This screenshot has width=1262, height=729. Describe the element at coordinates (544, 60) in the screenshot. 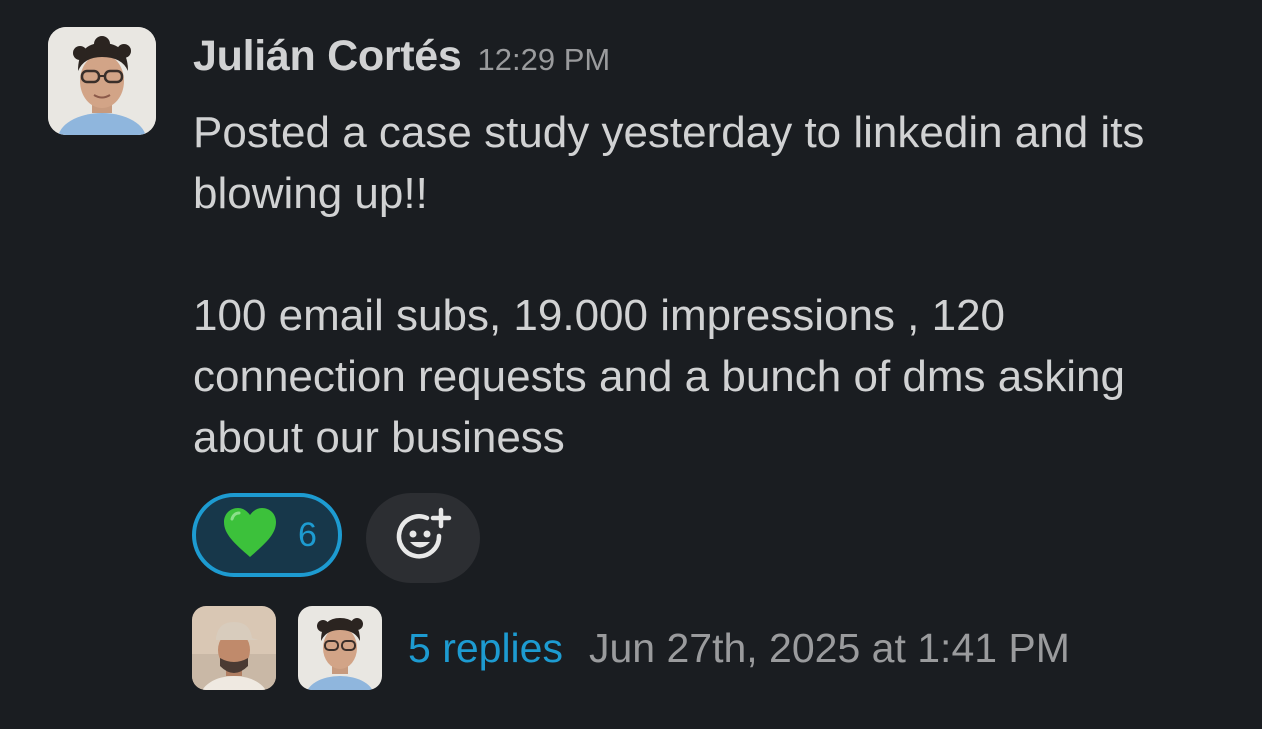

I see `message-timestamp: 12:29 PM` at that location.